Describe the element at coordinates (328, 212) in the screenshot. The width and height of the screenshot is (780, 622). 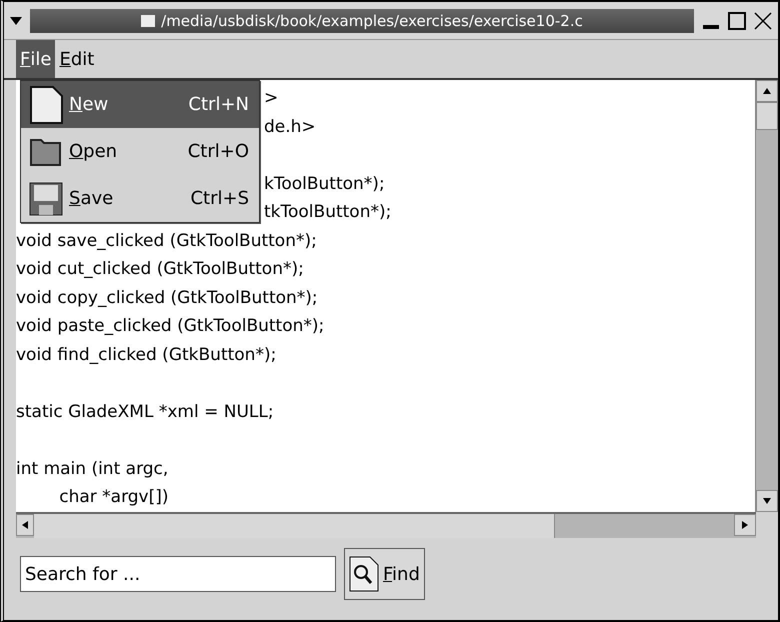
I see `code-line: tkToolButton*);` at that location.